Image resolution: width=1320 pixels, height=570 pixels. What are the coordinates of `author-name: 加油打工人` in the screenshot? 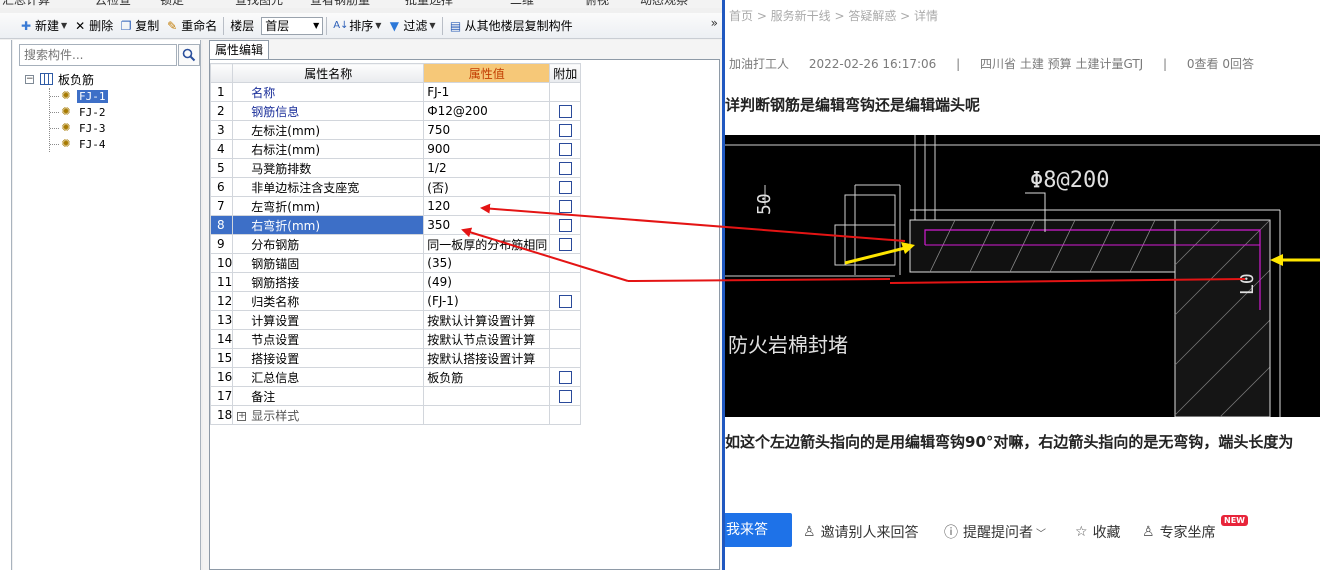 It's located at (759, 64).